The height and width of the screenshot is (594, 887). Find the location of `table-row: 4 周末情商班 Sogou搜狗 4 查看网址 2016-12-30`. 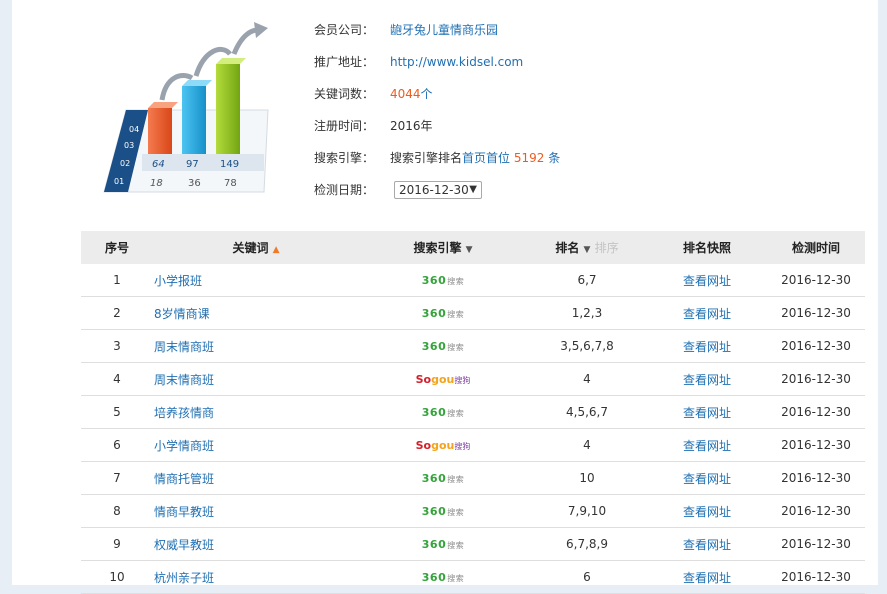

table-row: 4 周末情商班 Sogou搜狗 4 查看网址 2016-12-30 is located at coordinates (473, 379).